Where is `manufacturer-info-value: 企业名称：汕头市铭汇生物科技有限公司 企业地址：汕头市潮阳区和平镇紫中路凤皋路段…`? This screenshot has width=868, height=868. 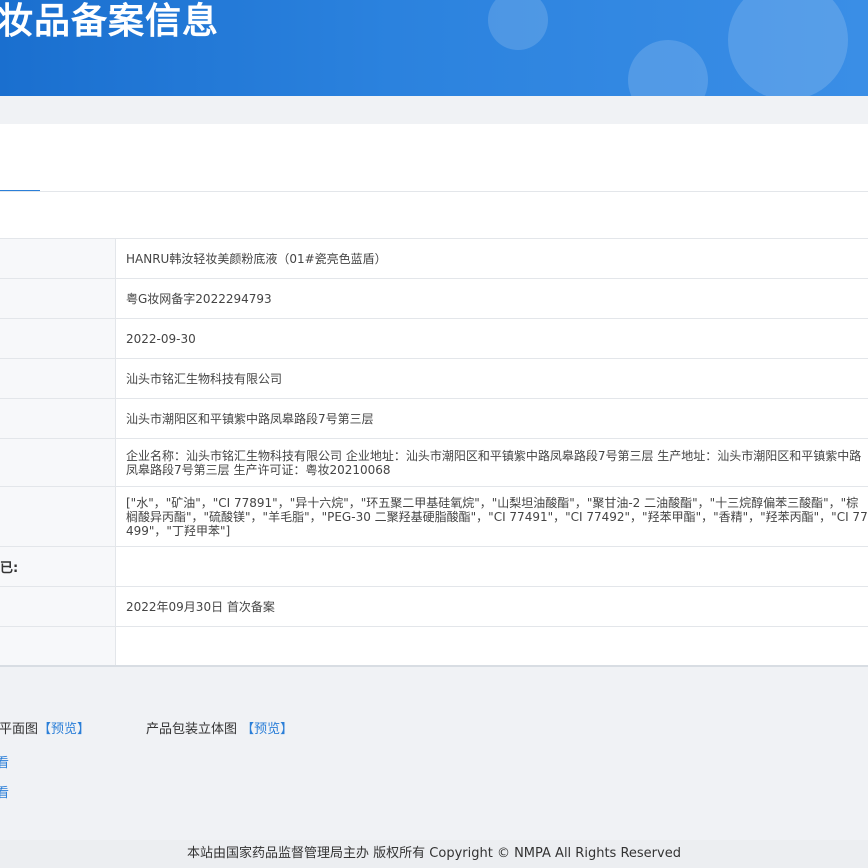 manufacturer-info-value: 企业名称：汕头市铭汇生物科技有限公司 企业地址：汕头市潮阳区和平镇紫中路凤皋路段… is located at coordinates (491, 462).